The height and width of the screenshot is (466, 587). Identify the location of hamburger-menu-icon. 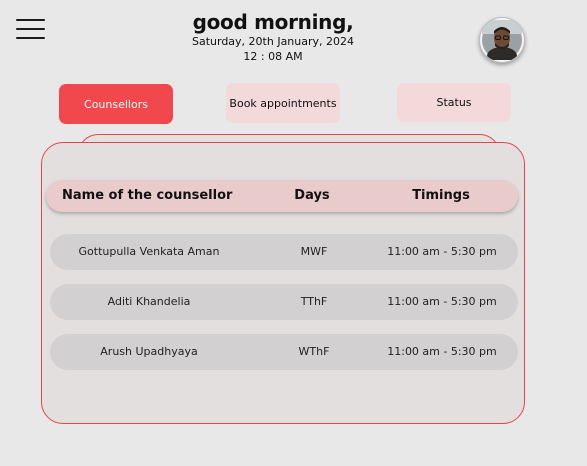
(30, 30).